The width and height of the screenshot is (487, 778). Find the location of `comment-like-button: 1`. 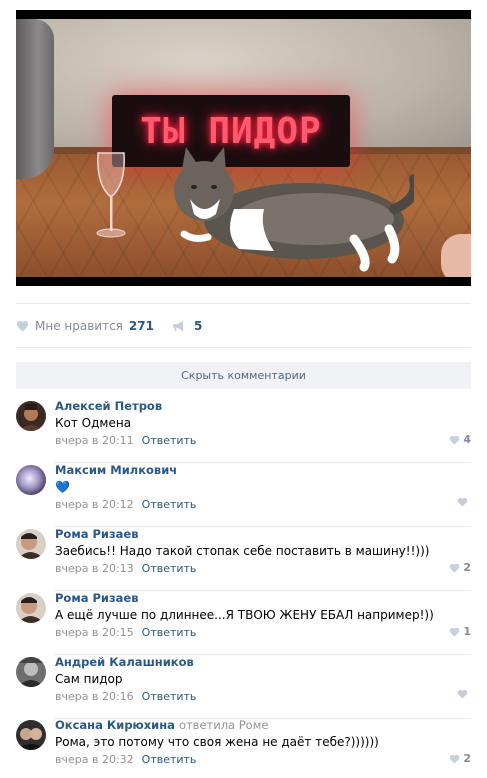

comment-like-button: 1 is located at coordinates (460, 631).